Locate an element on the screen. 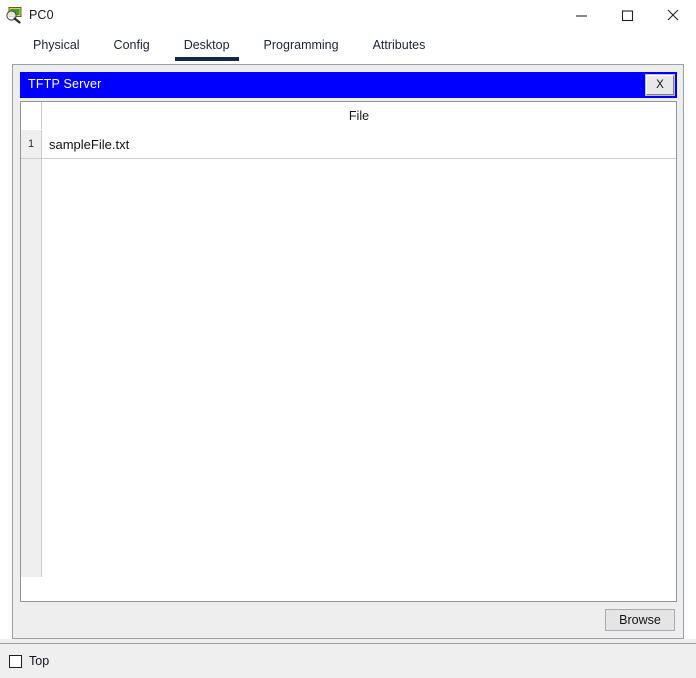 The height and width of the screenshot is (678, 696). window-titlebar: PC0 is located at coordinates (348, 15).